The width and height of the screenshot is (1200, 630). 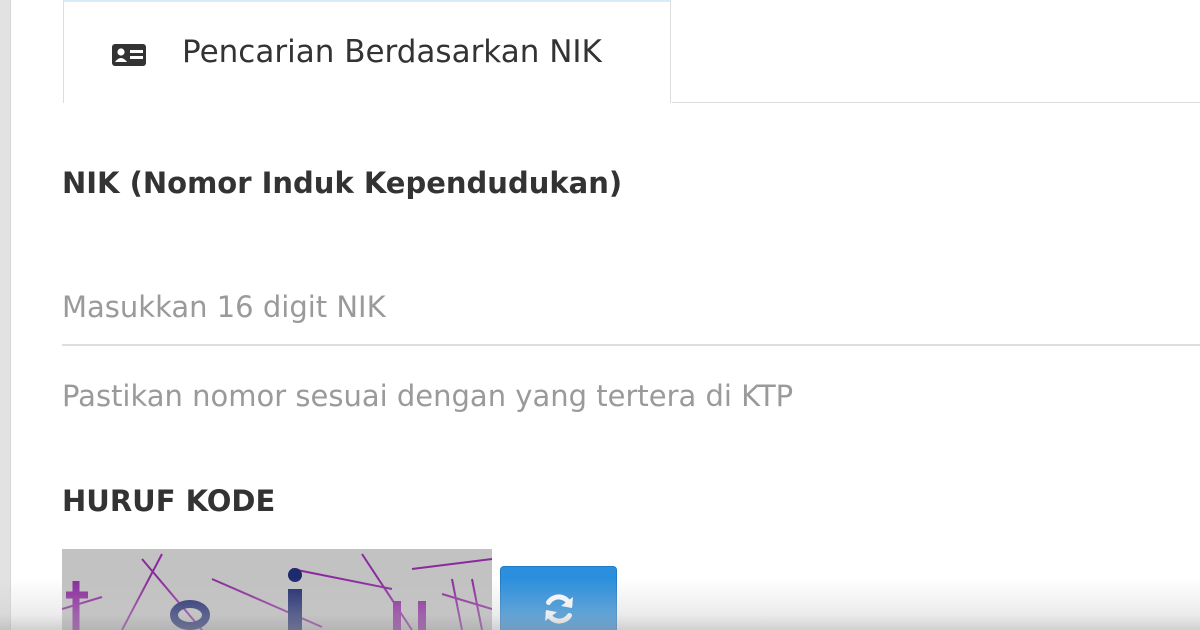 I want to click on left-rail, so click(x=5, y=315).